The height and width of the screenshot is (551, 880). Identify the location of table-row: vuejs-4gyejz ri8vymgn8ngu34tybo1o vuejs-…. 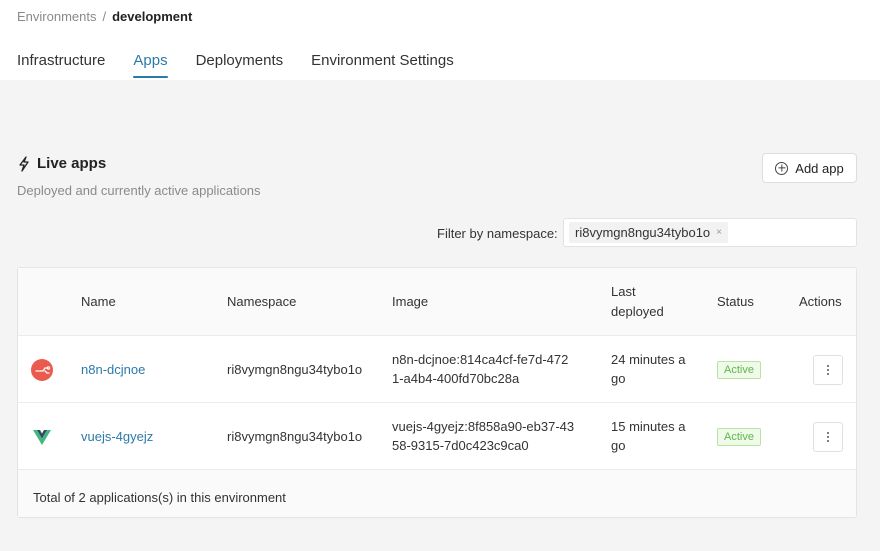
(437, 436).